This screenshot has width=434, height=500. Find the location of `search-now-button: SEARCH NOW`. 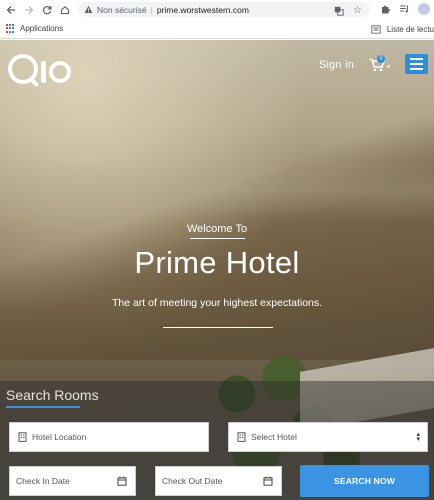

search-now-button: SEARCH NOW is located at coordinates (364, 481).